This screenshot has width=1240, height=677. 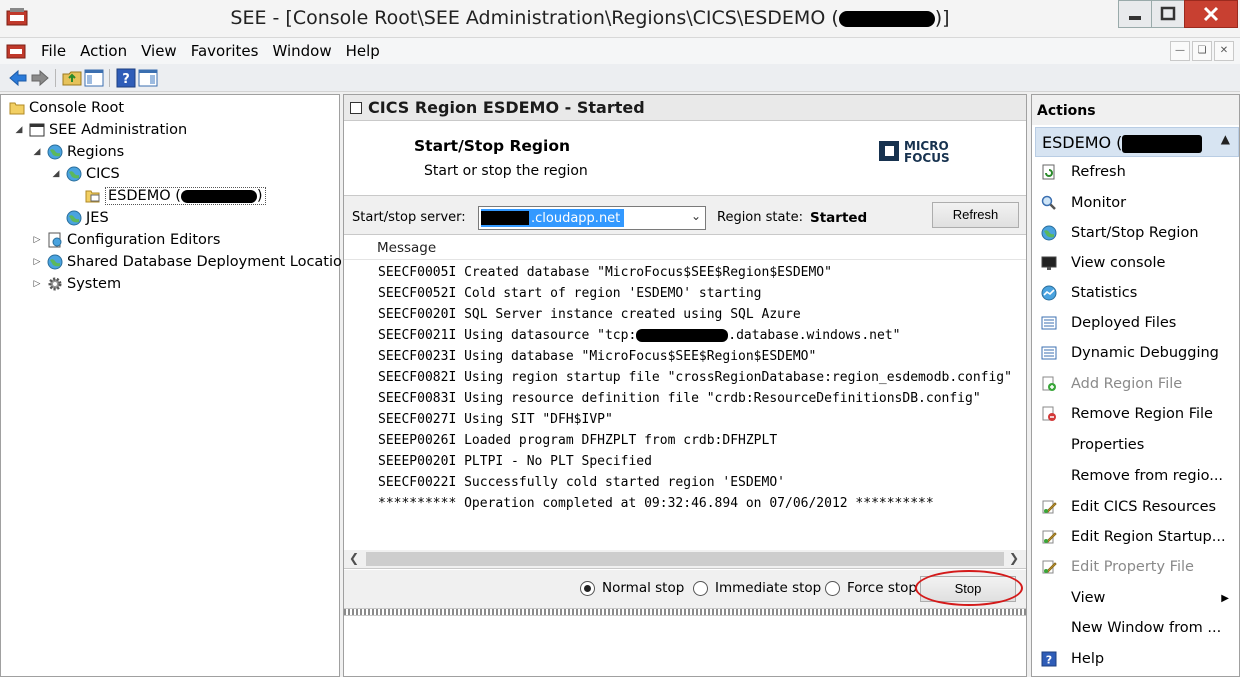 What do you see at coordinates (1137, 384) in the screenshot?
I see `action-add-region-file: Add Region File` at bounding box center [1137, 384].